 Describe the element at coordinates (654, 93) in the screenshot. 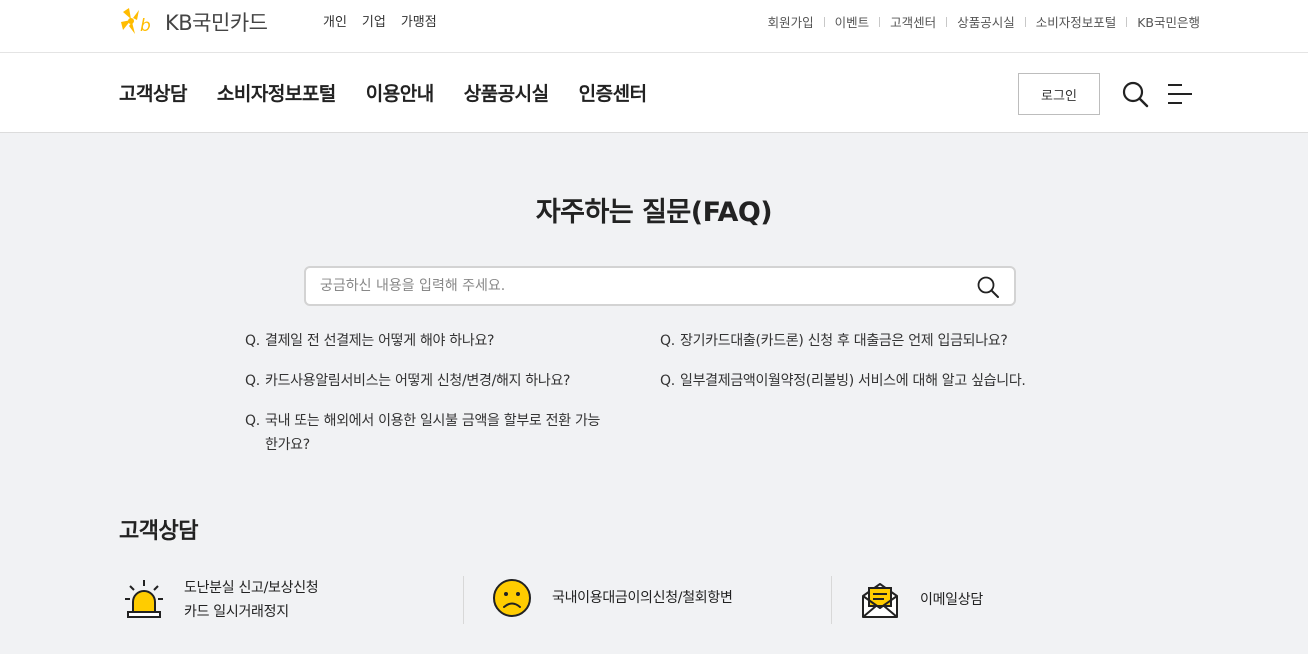

I see `main-navigation: 고객상담 소비자정보포털 이용안내 상품공시실 인증센터 로그인` at that location.